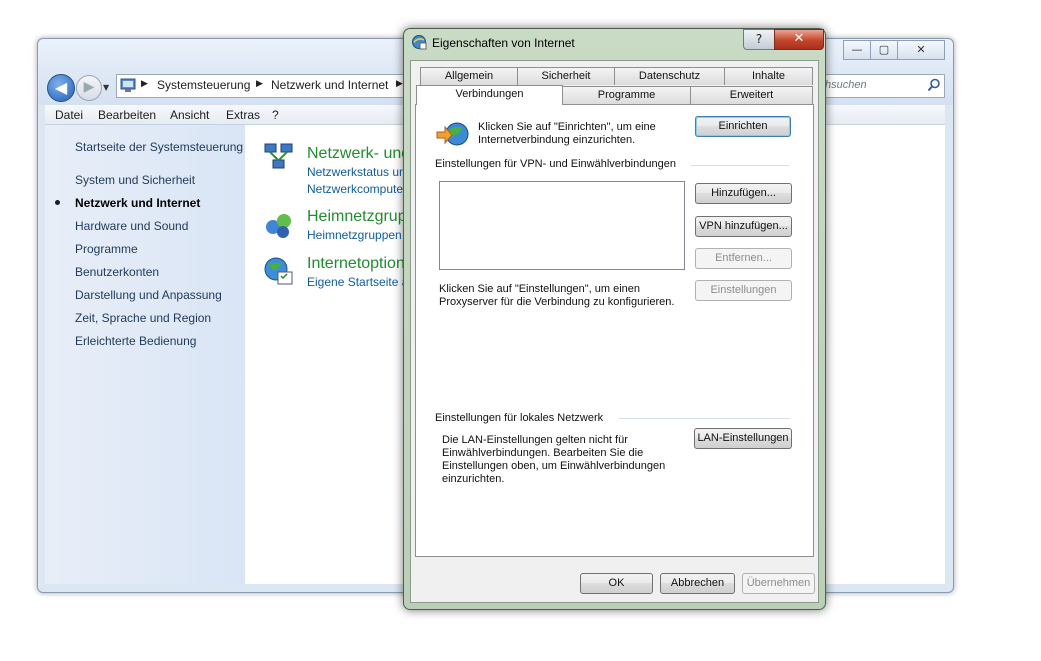 This screenshot has height=661, width=1041. I want to click on history-dropdown-icon: ▼, so click(106, 87).